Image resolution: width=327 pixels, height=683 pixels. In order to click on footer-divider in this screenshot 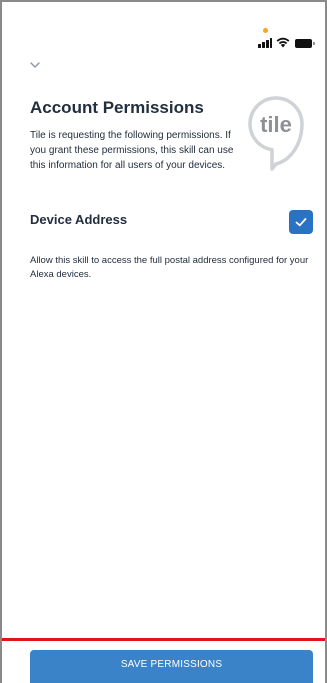, I will do `click(163, 639)`.